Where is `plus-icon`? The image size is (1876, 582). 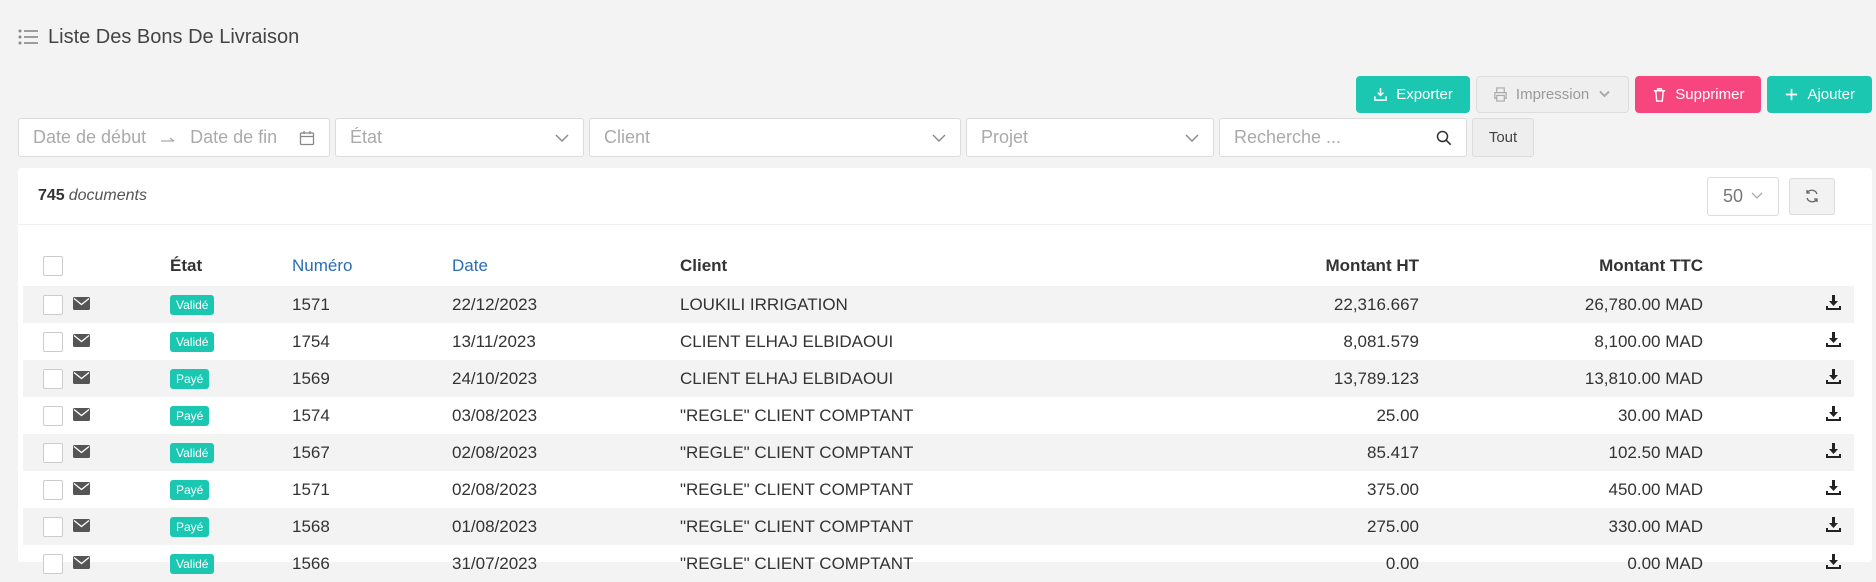 plus-icon is located at coordinates (1791, 94).